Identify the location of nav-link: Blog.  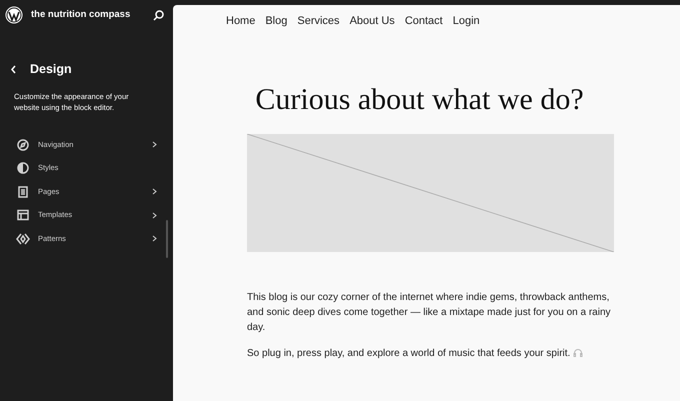
(276, 21).